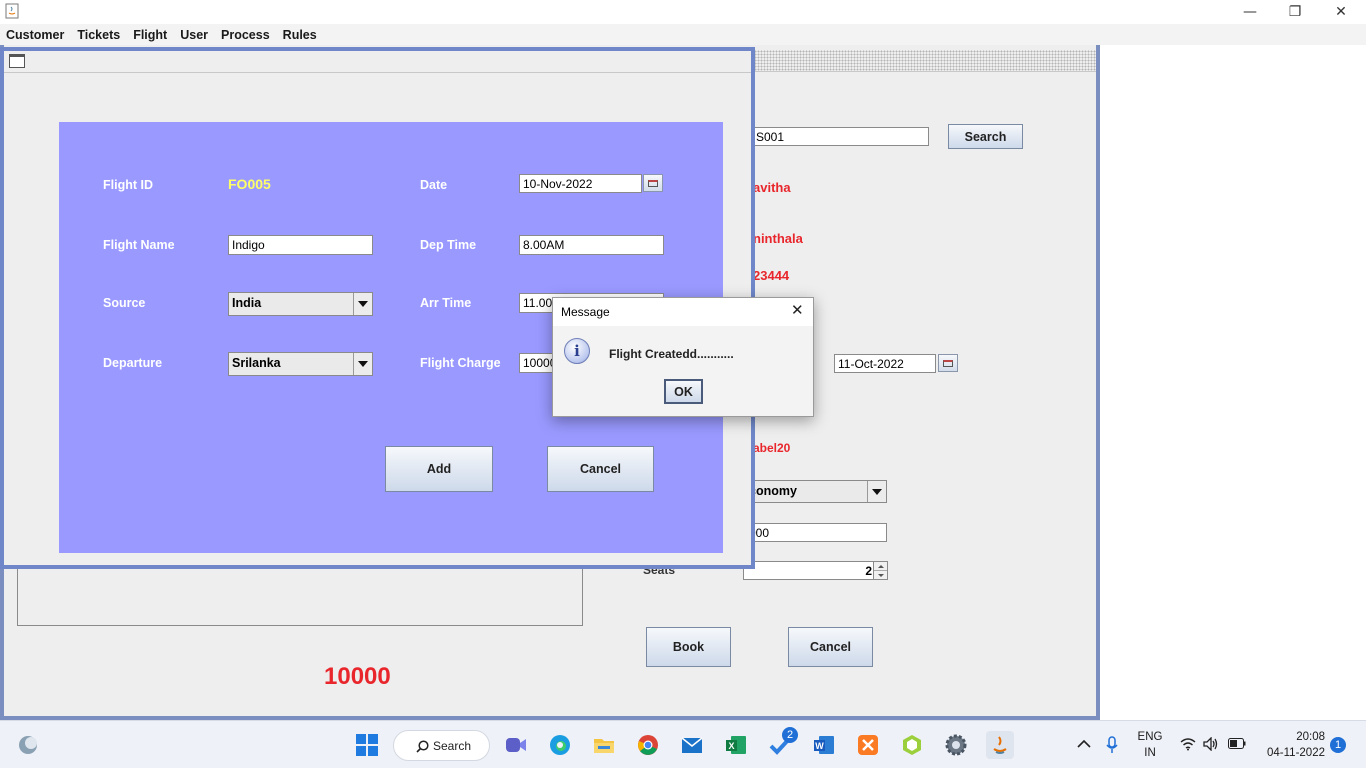 The image size is (1366, 768). What do you see at coordinates (1338, 745) in the screenshot?
I see `notification-badge: 1` at bounding box center [1338, 745].